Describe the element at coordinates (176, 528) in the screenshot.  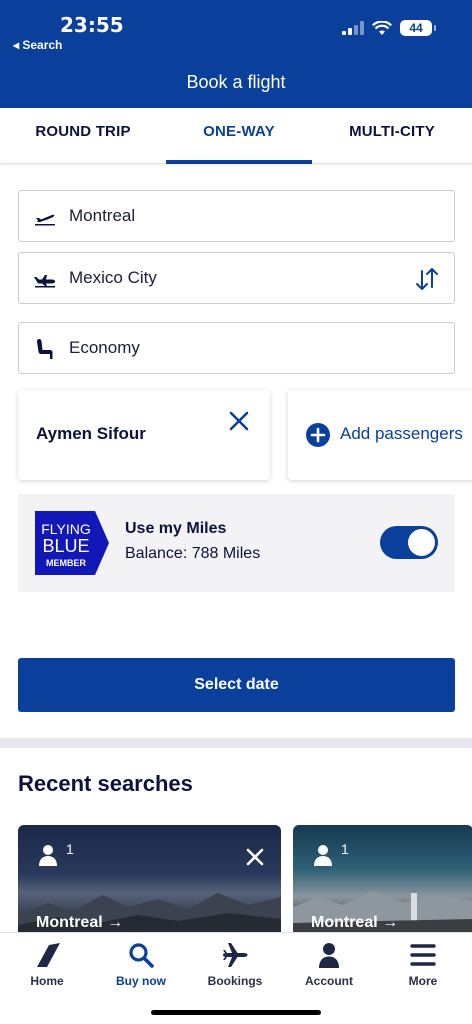
I see `use-miles-title: Use my Miles` at that location.